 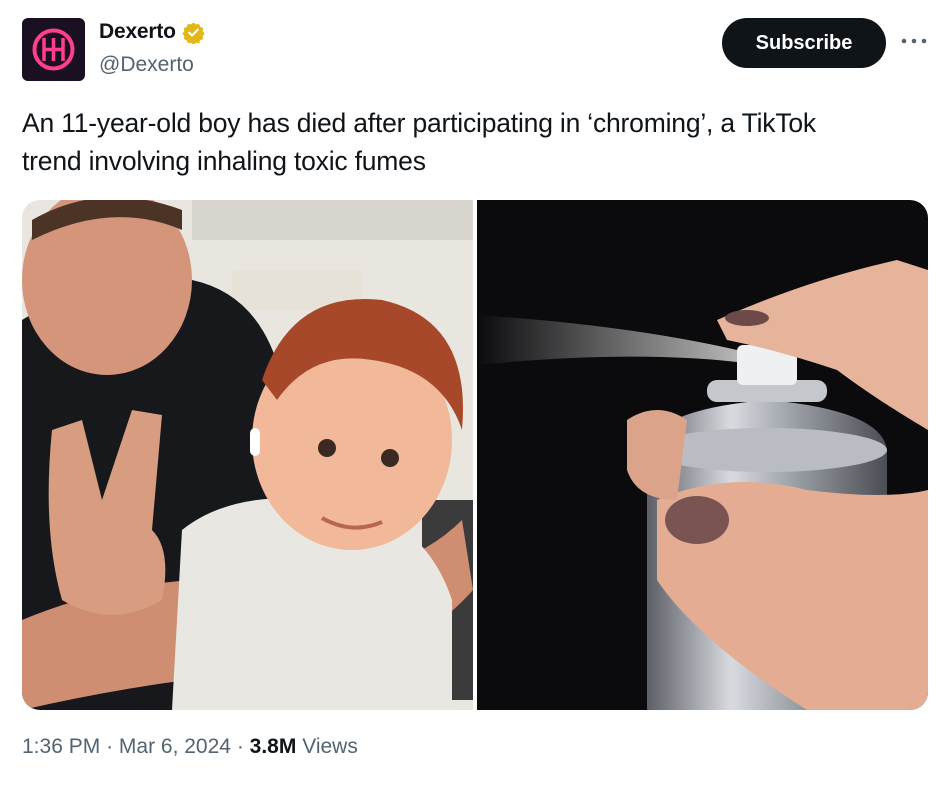 What do you see at coordinates (61, 746) in the screenshot?
I see `tweet-time: 1:36 PM` at bounding box center [61, 746].